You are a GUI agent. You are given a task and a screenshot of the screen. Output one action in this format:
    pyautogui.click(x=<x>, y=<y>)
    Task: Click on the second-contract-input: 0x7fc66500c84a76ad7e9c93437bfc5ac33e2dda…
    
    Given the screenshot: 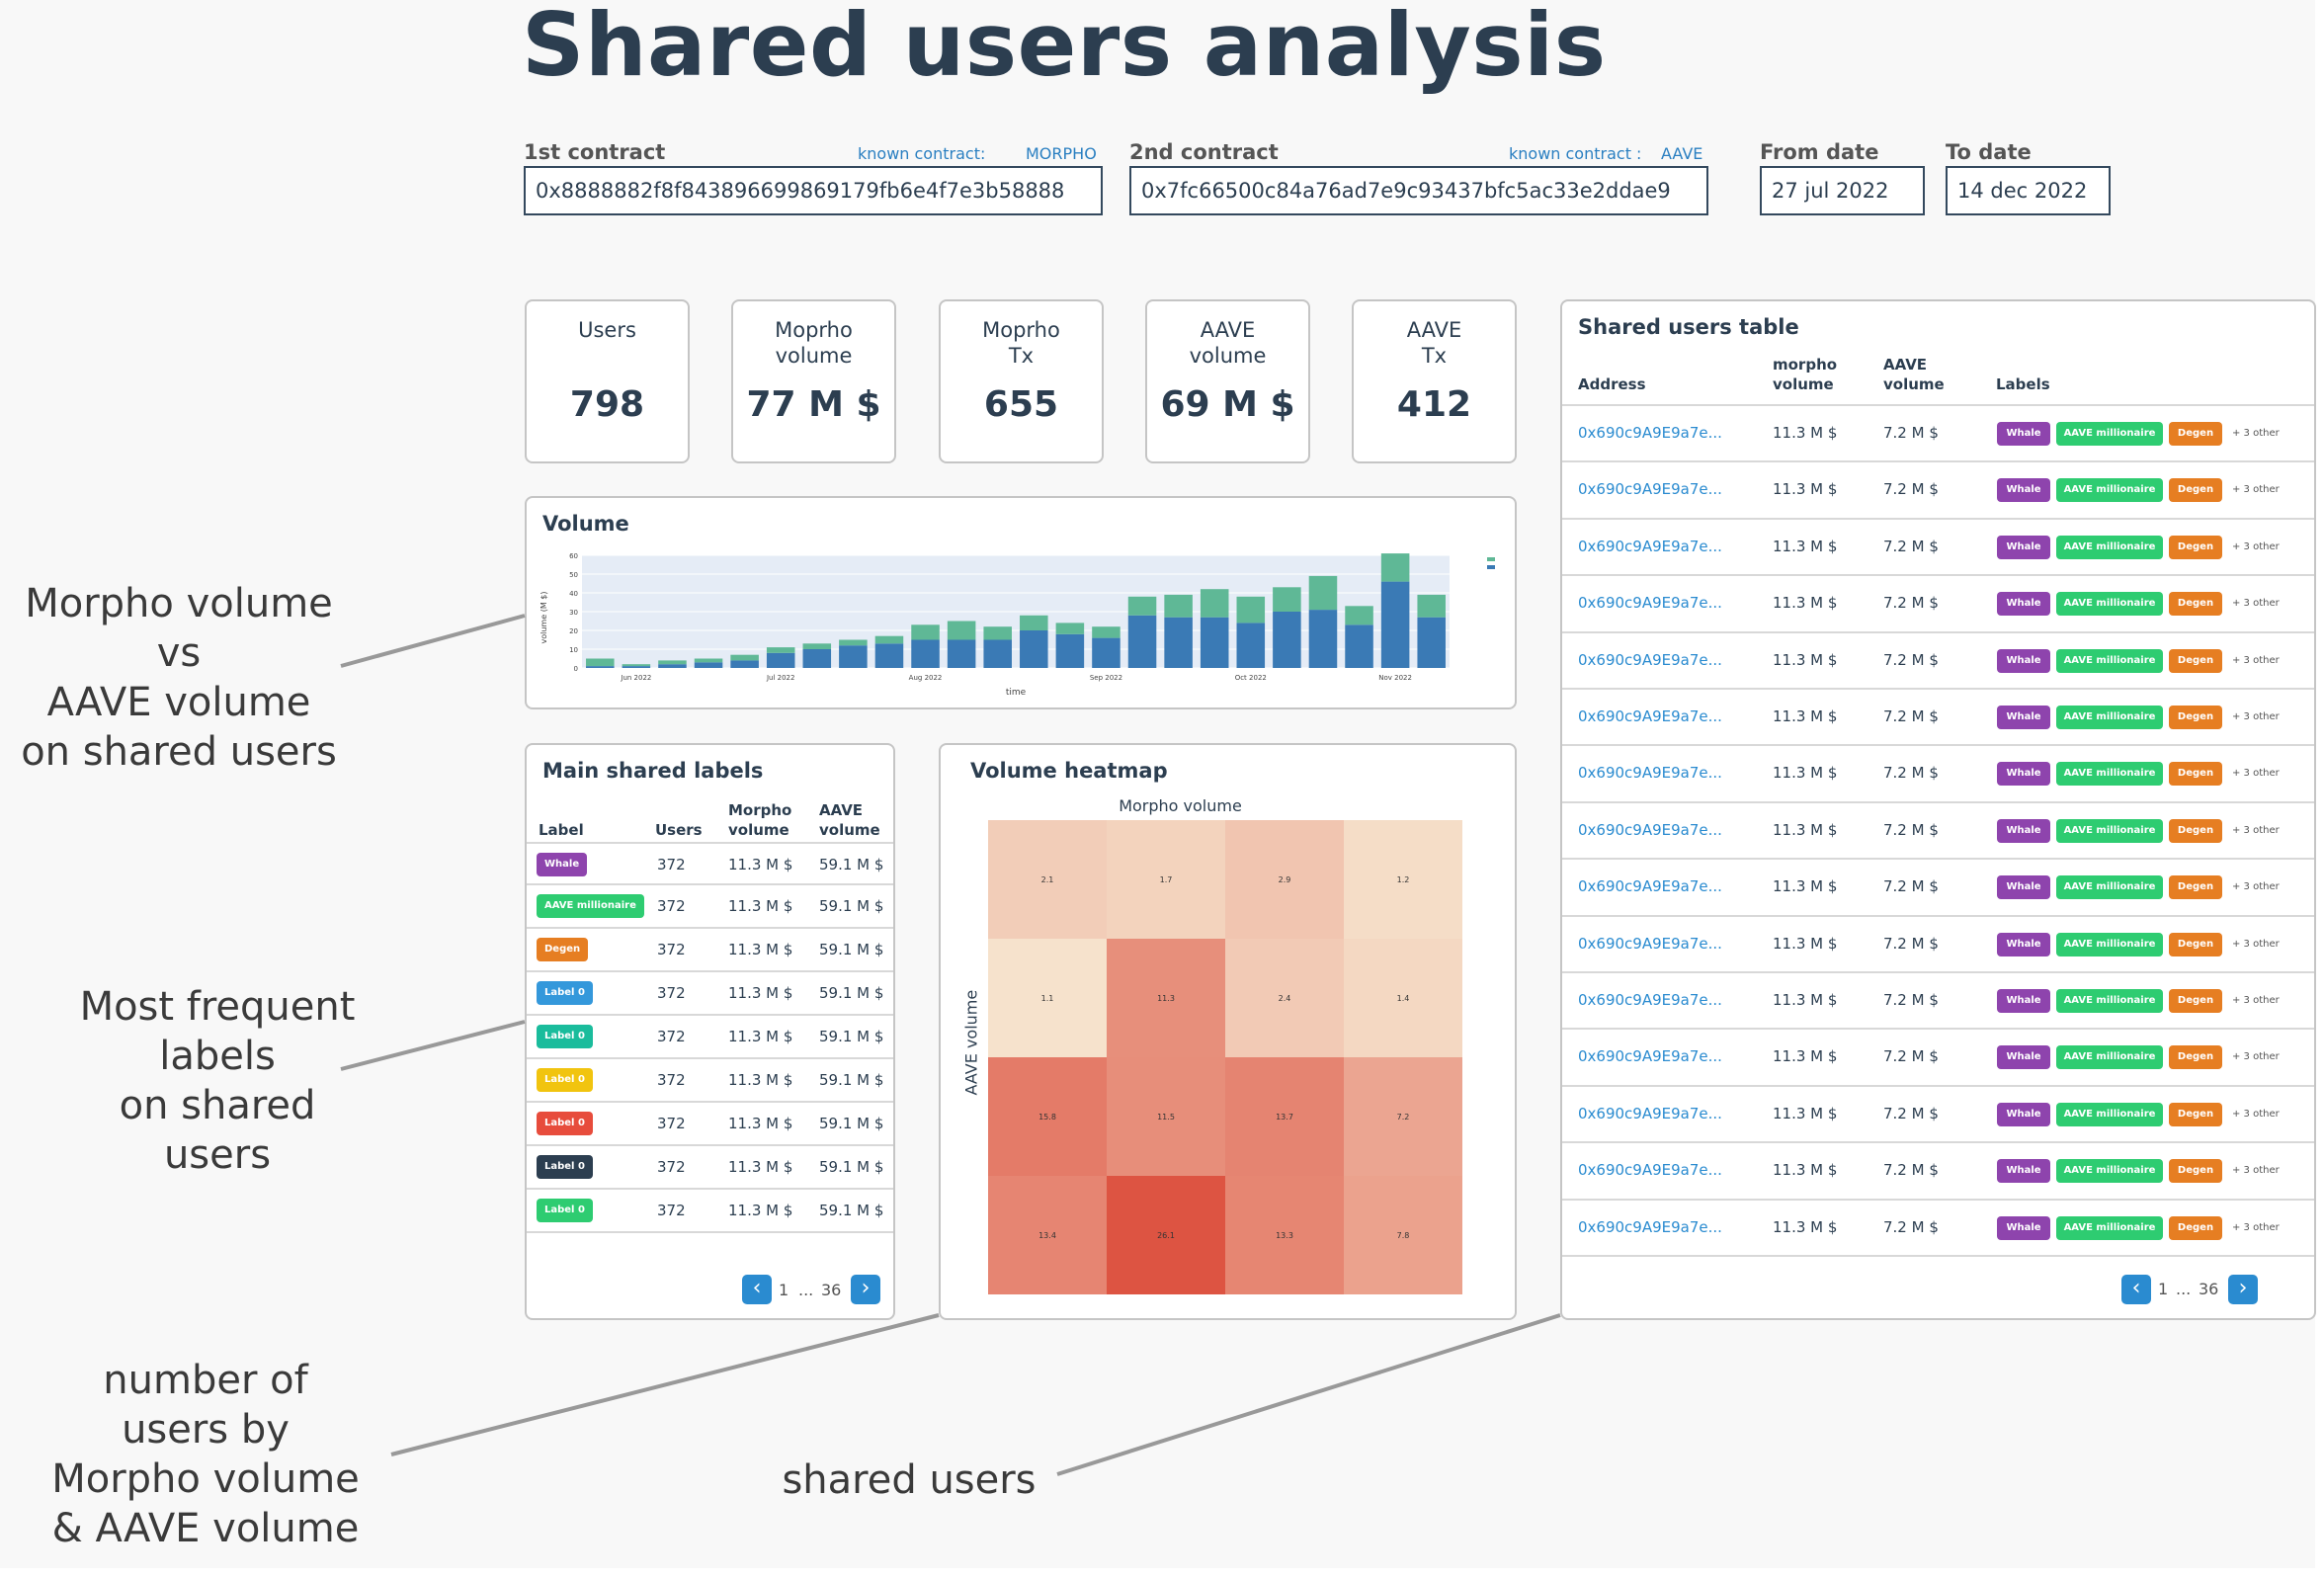 What is the action you would take?
    pyautogui.click(x=1418, y=190)
    